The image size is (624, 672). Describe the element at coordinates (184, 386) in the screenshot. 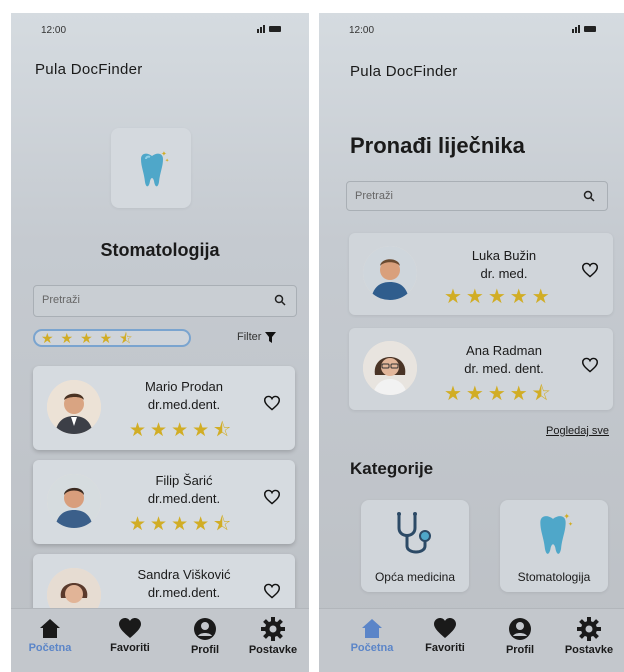

I see `doctor-name: Mario Prodan` at that location.